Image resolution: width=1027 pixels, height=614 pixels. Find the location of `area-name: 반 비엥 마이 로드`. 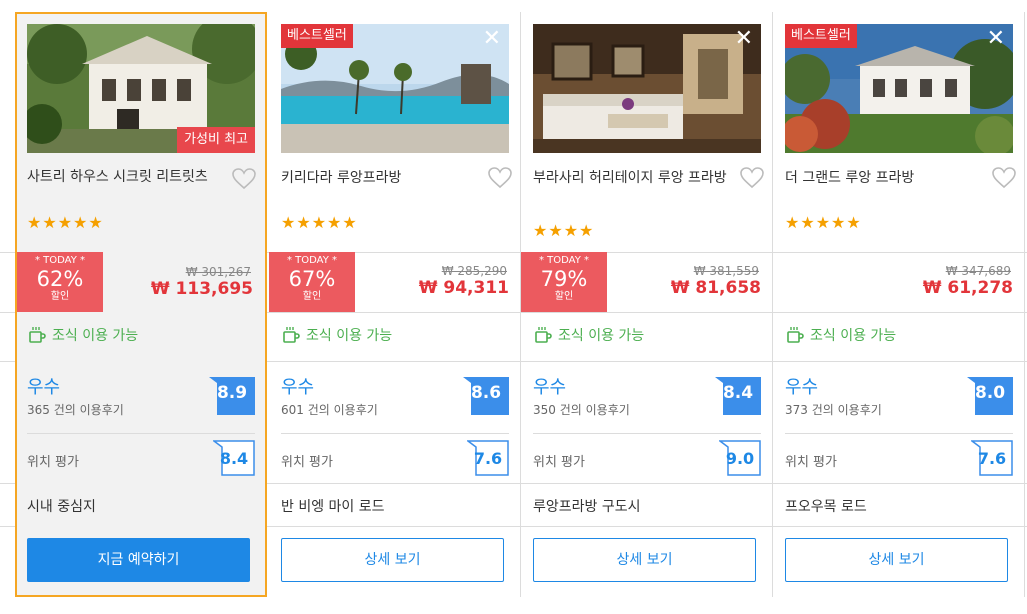

area-name: 반 비엥 마이 로드 is located at coordinates (333, 507).